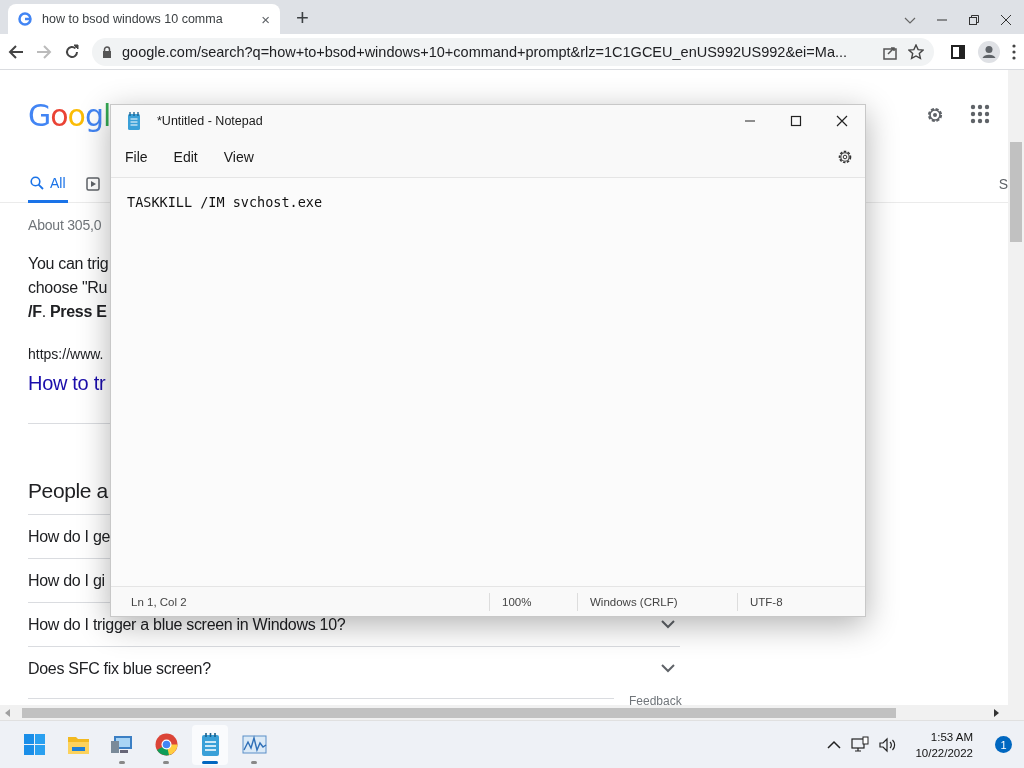 The image size is (1024, 768). Describe the element at coordinates (834, 744) in the screenshot. I see `chevron-up-icon` at that location.